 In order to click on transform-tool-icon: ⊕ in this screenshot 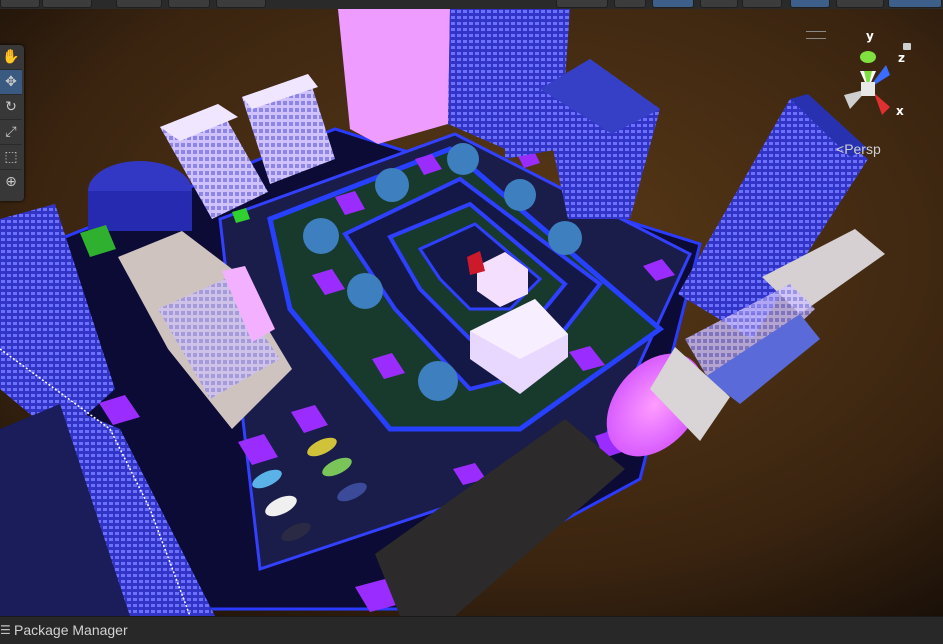, I will do `click(11, 182)`.